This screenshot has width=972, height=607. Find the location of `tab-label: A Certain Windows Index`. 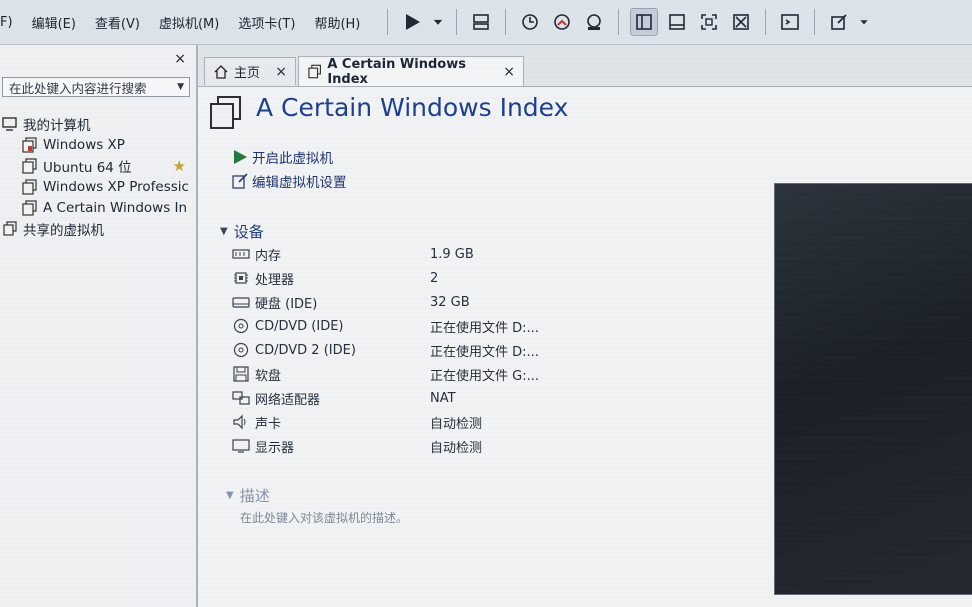

tab-label: A Certain Windows Index is located at coordinates (396, 71).